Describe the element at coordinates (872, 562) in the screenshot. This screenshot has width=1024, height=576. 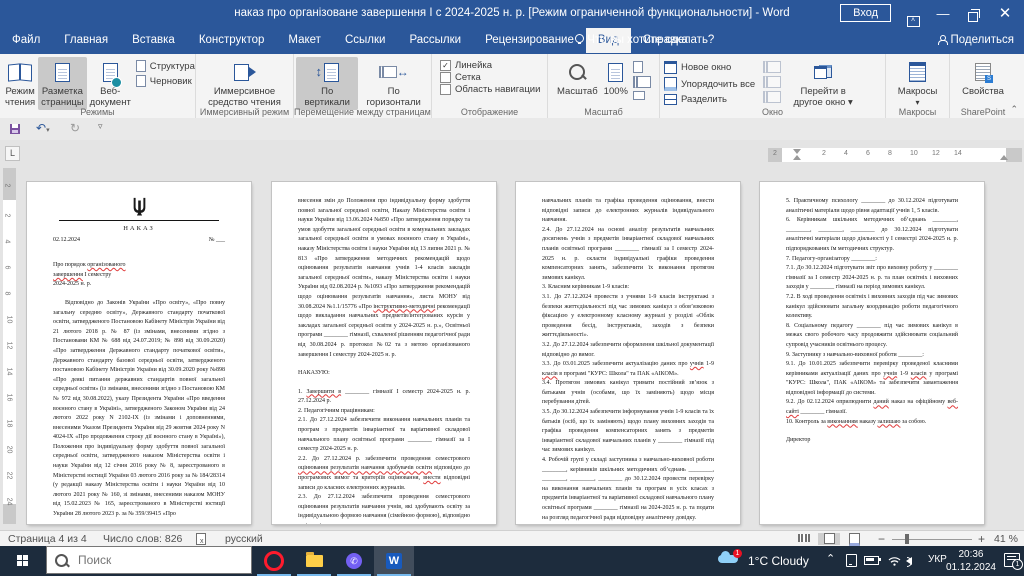
I see `battery-icon` at that location.